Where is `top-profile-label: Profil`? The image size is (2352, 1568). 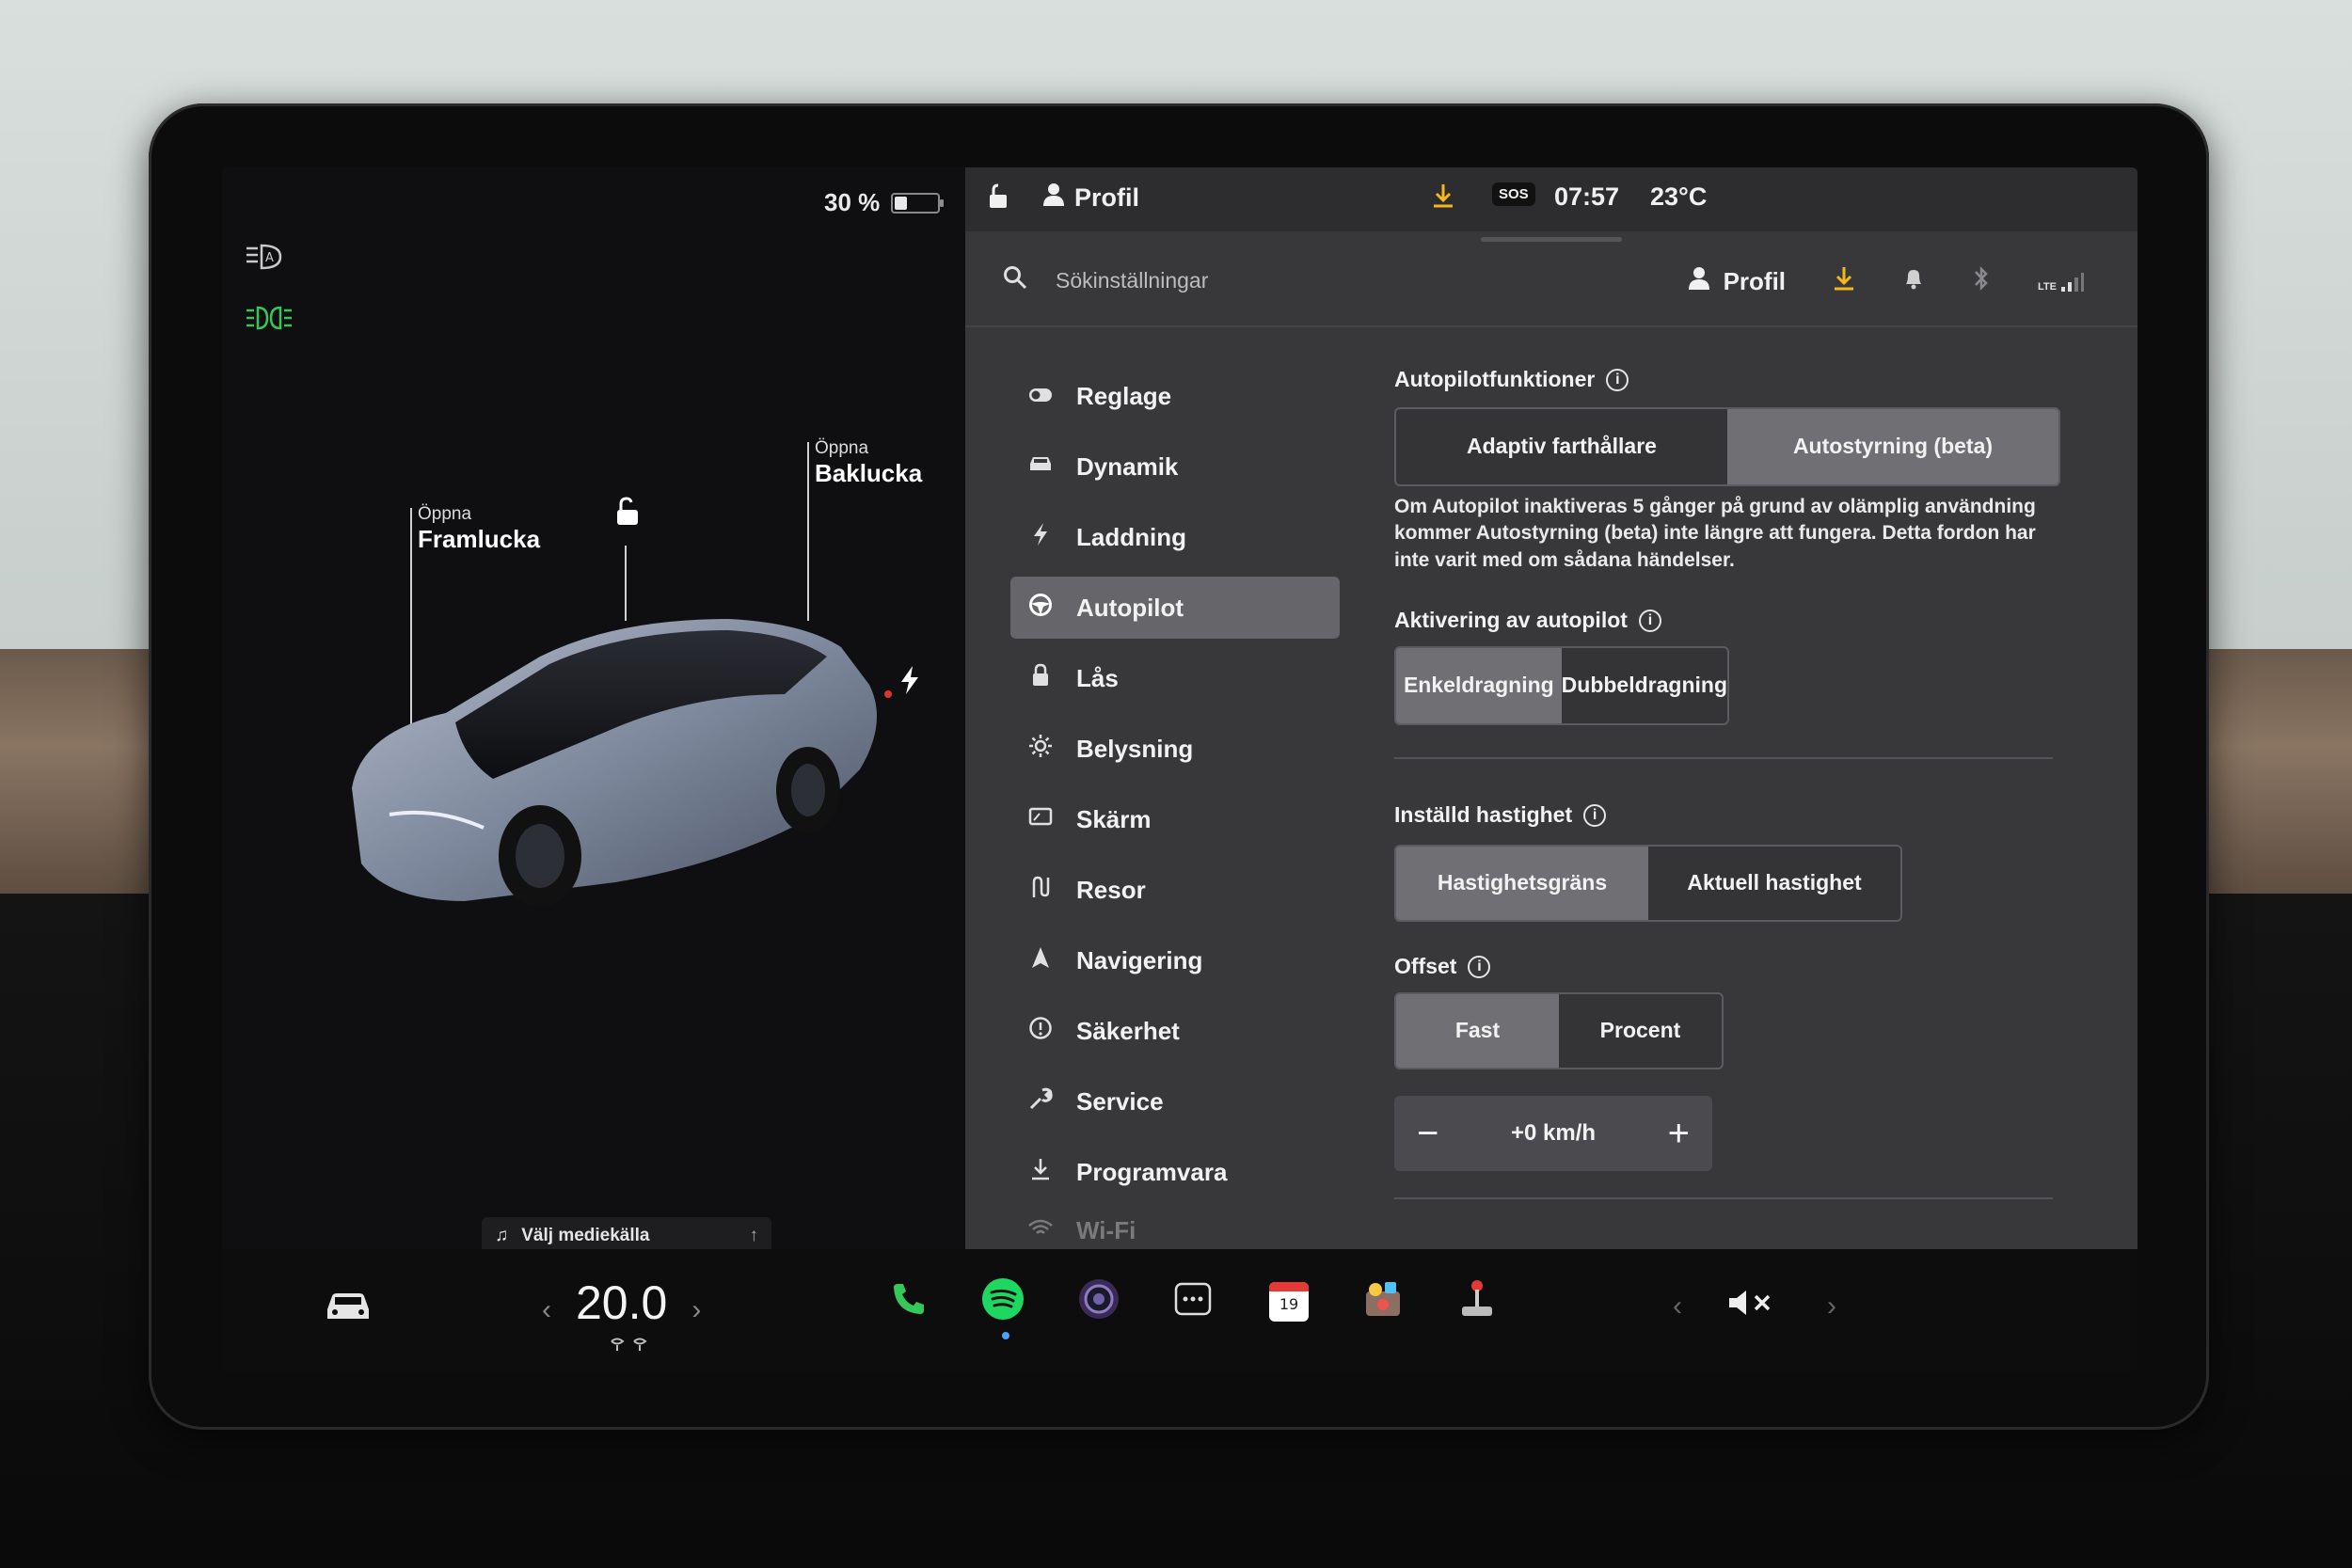
top-profile-label: Profil is located at coordinates (1107, 197).